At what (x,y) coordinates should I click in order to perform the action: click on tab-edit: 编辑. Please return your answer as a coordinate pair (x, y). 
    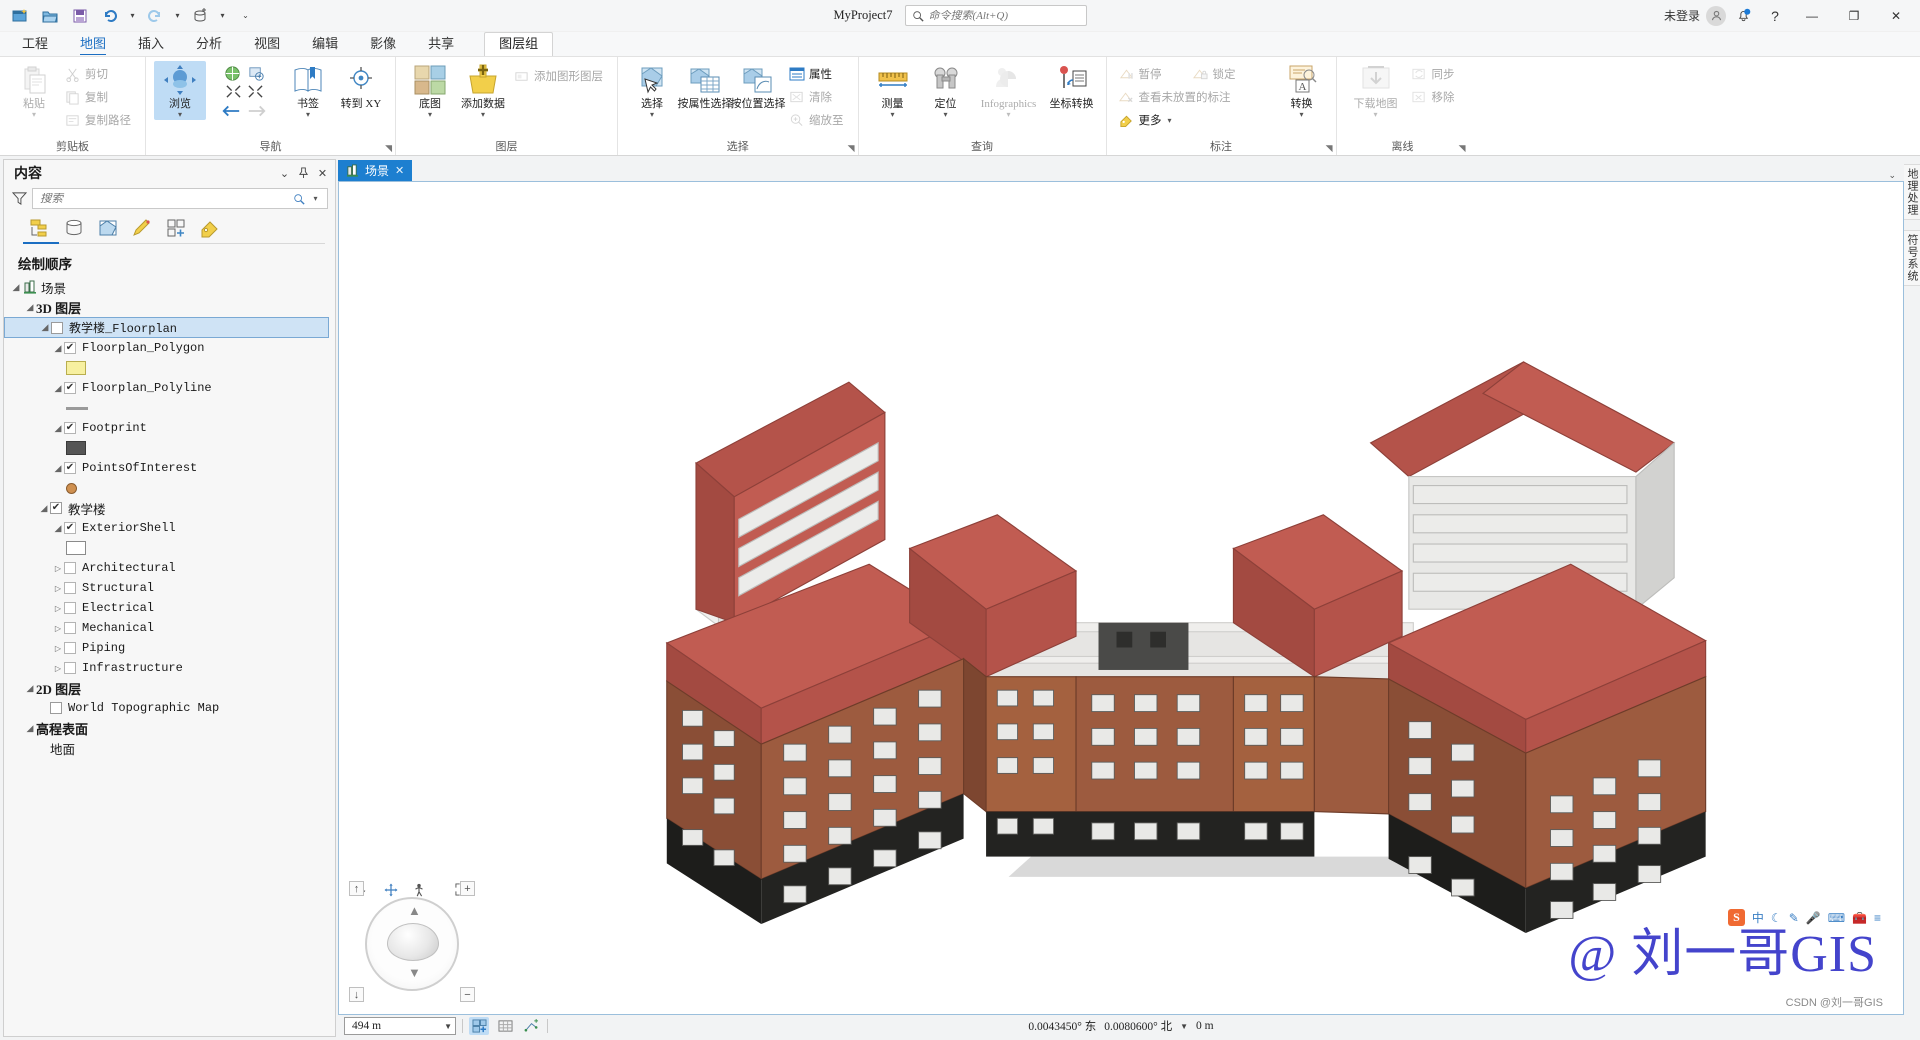
    Looking at the image, I should click on (325, 44).